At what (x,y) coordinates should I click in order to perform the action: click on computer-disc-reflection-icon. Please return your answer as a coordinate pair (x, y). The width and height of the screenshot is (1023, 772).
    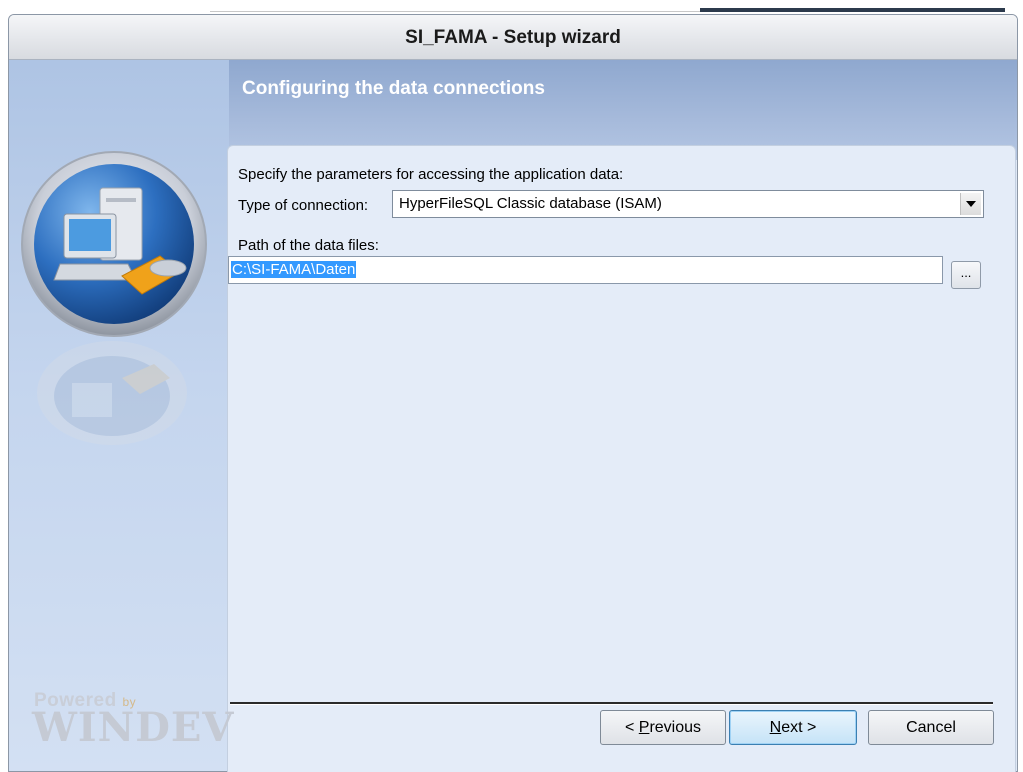
    Looking at the image, I should click on (112, 393).